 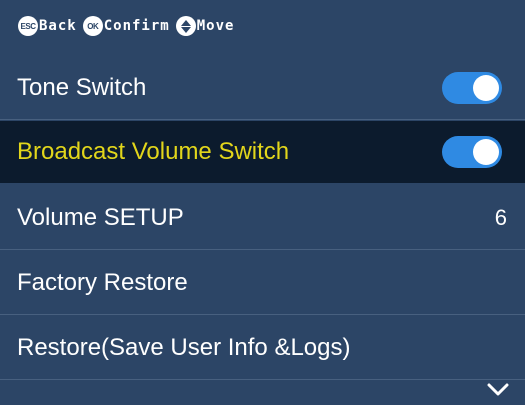 I want to click on up-down-arrows-icon, so click(x=185, y=26).